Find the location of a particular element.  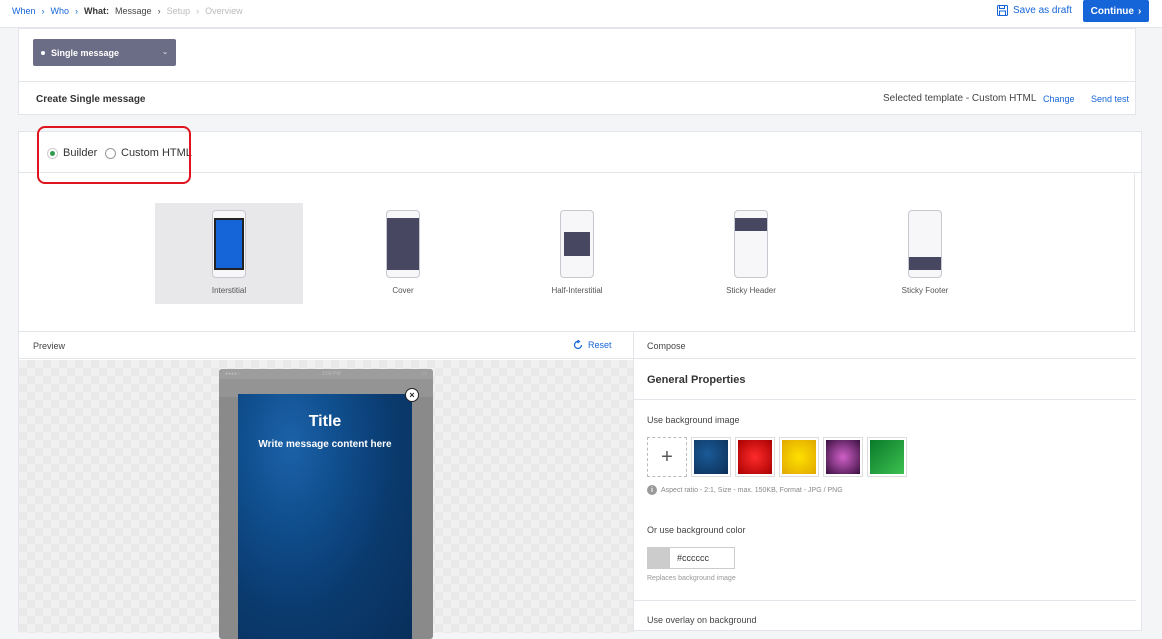

change-template-link: Change is located at coordinates (1059, 99).